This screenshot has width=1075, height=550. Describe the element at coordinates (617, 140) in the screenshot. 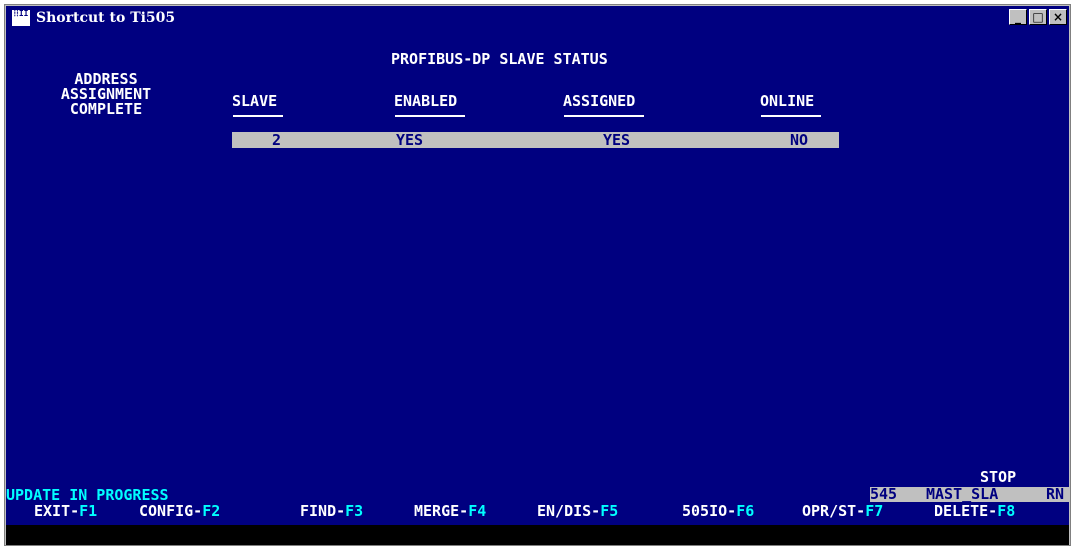

I see `cell-assigned: YES` at that location.